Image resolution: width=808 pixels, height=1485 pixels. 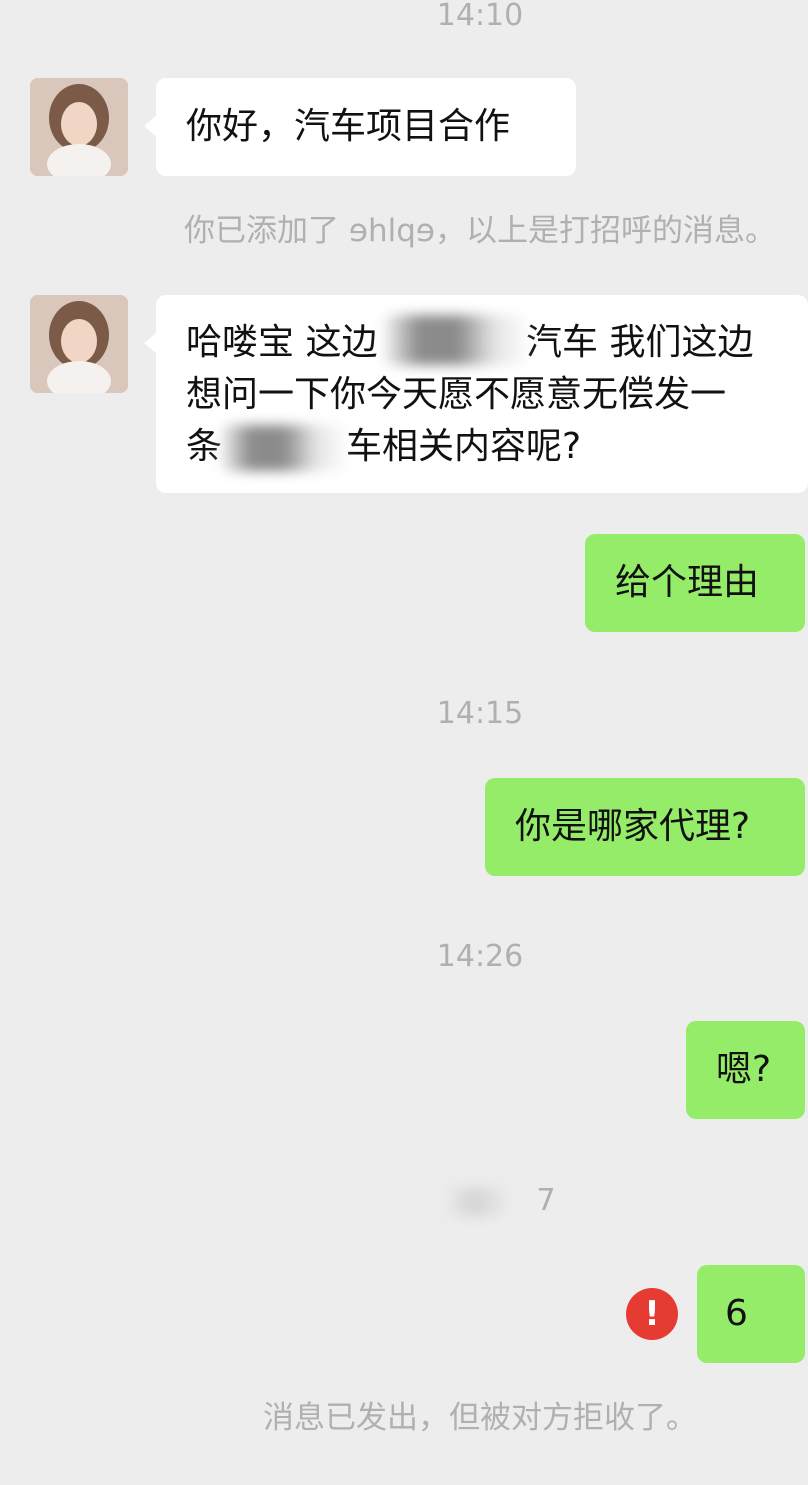 What do you see at coordinates (282, 342) in the screenshot?
I see `message-text: 哈喽宝 这边` at bounding box center [282, 342].